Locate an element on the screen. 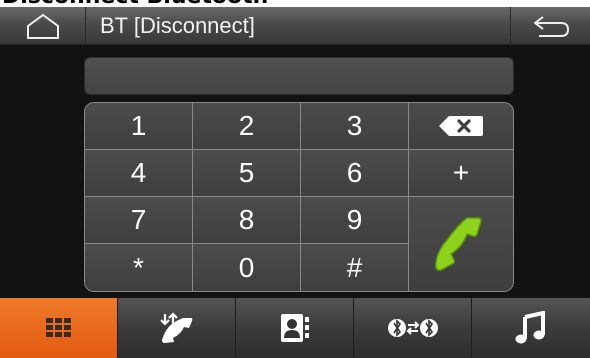  home-button is located at coordinates (43, 26).